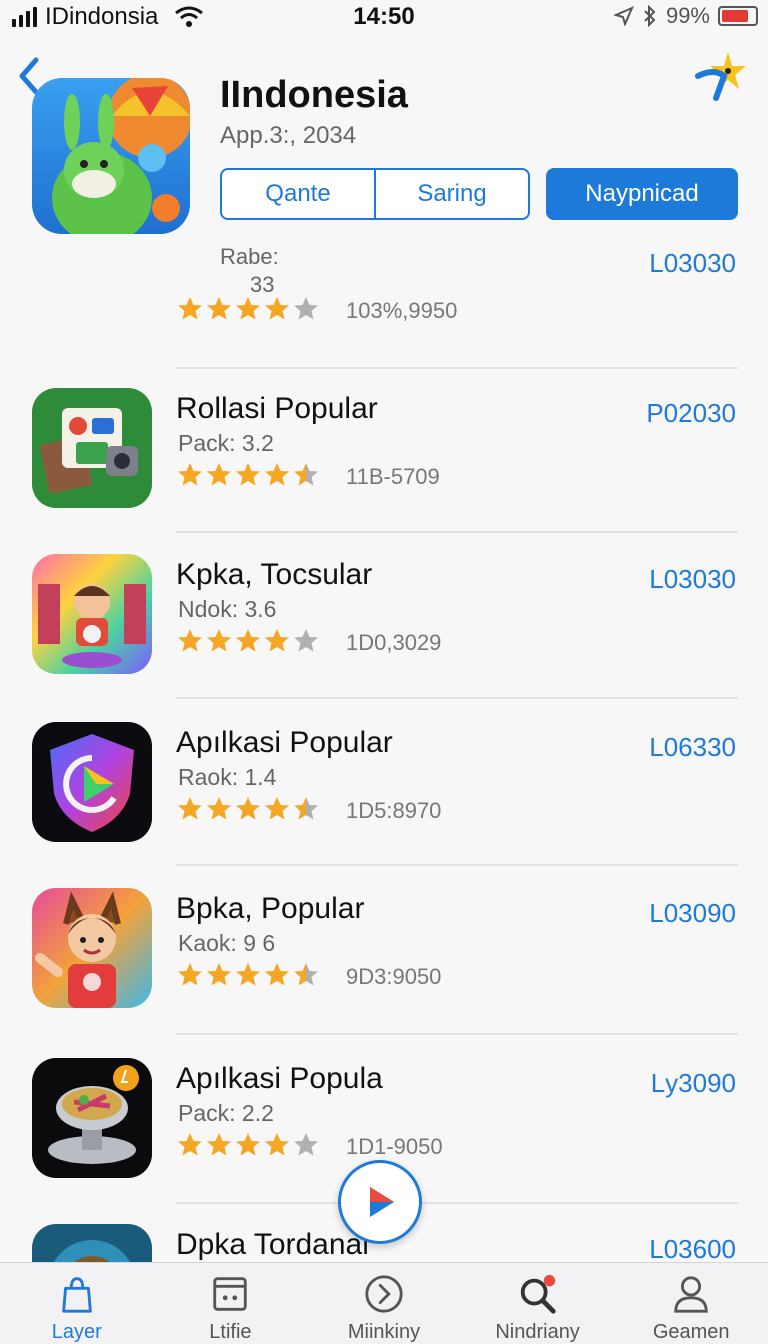 Image resolution: width=768 pixels, height=1344 pixels. I want to click on price-button: L03030, so click(692, 579).